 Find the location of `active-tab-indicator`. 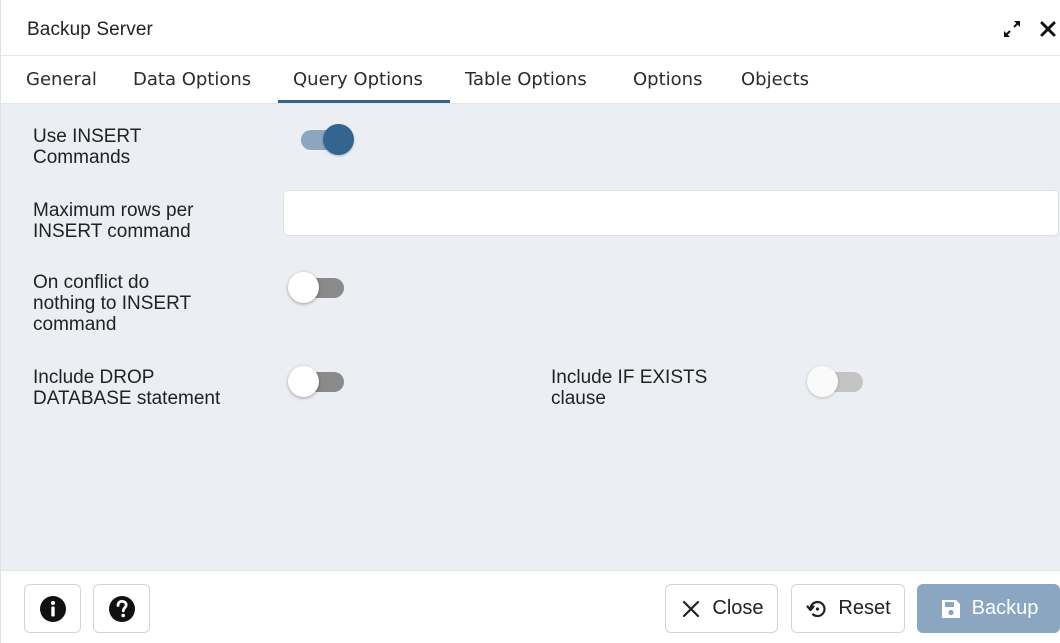

active-tab-indicator is located at coordinates (364, 101).